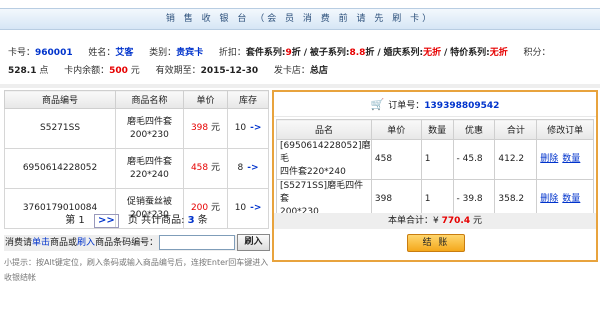 The image size is (600, 310). Describe the element at coordinates (106, 221) in the screenshot. I see `next-page-button: >>` at that location.